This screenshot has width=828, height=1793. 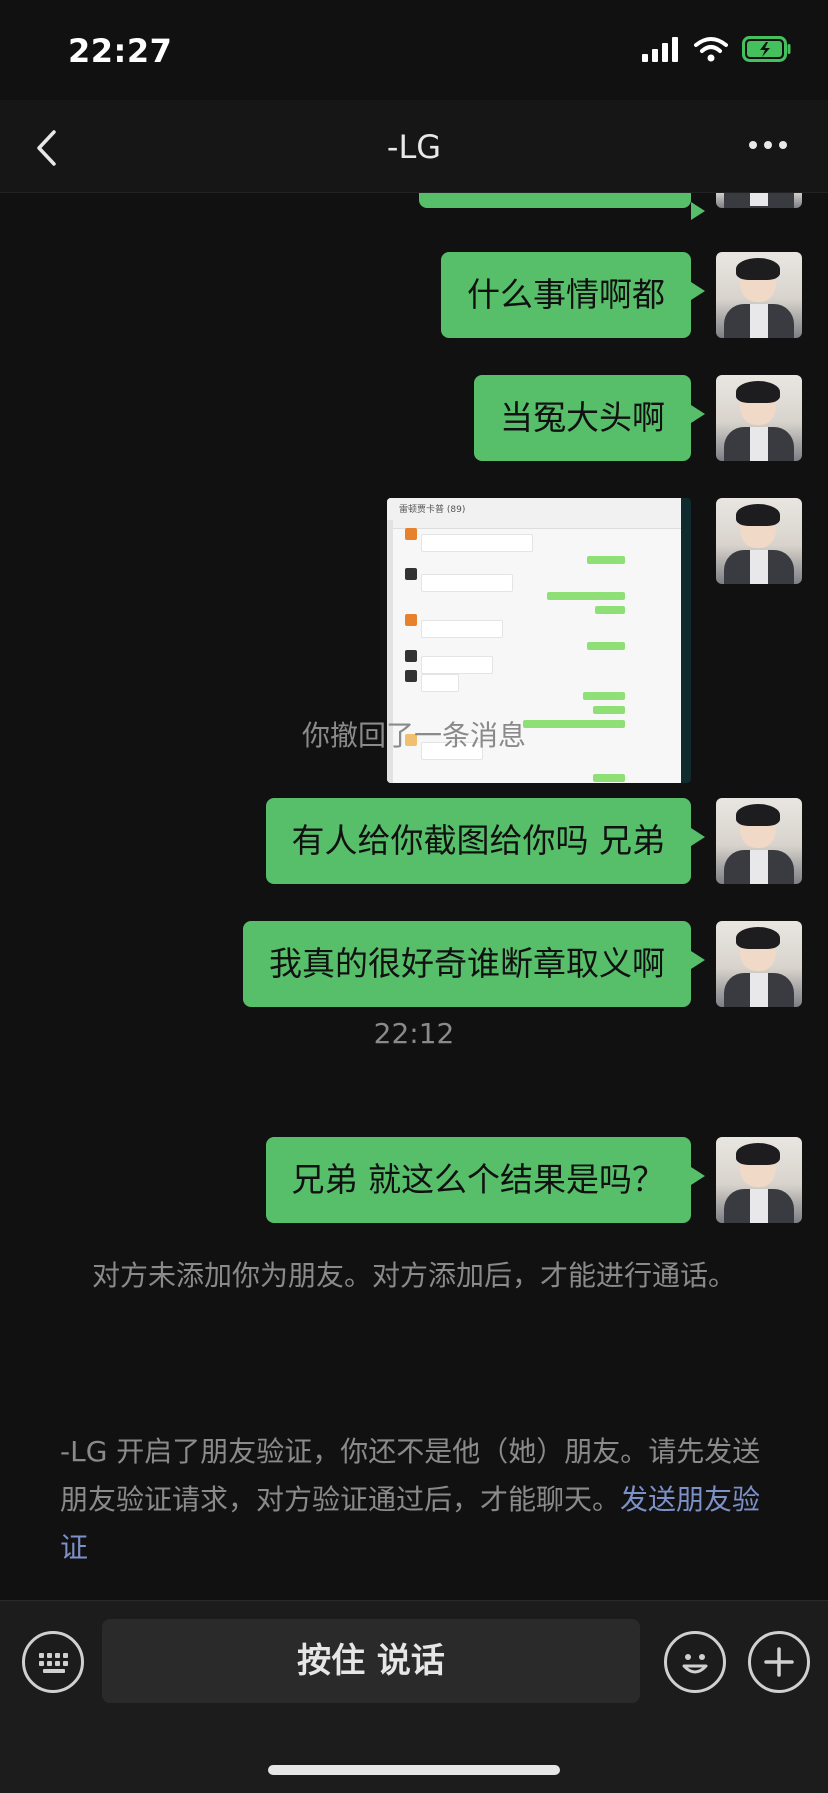 I want to click on status-icons, so click(x=717, y=49).